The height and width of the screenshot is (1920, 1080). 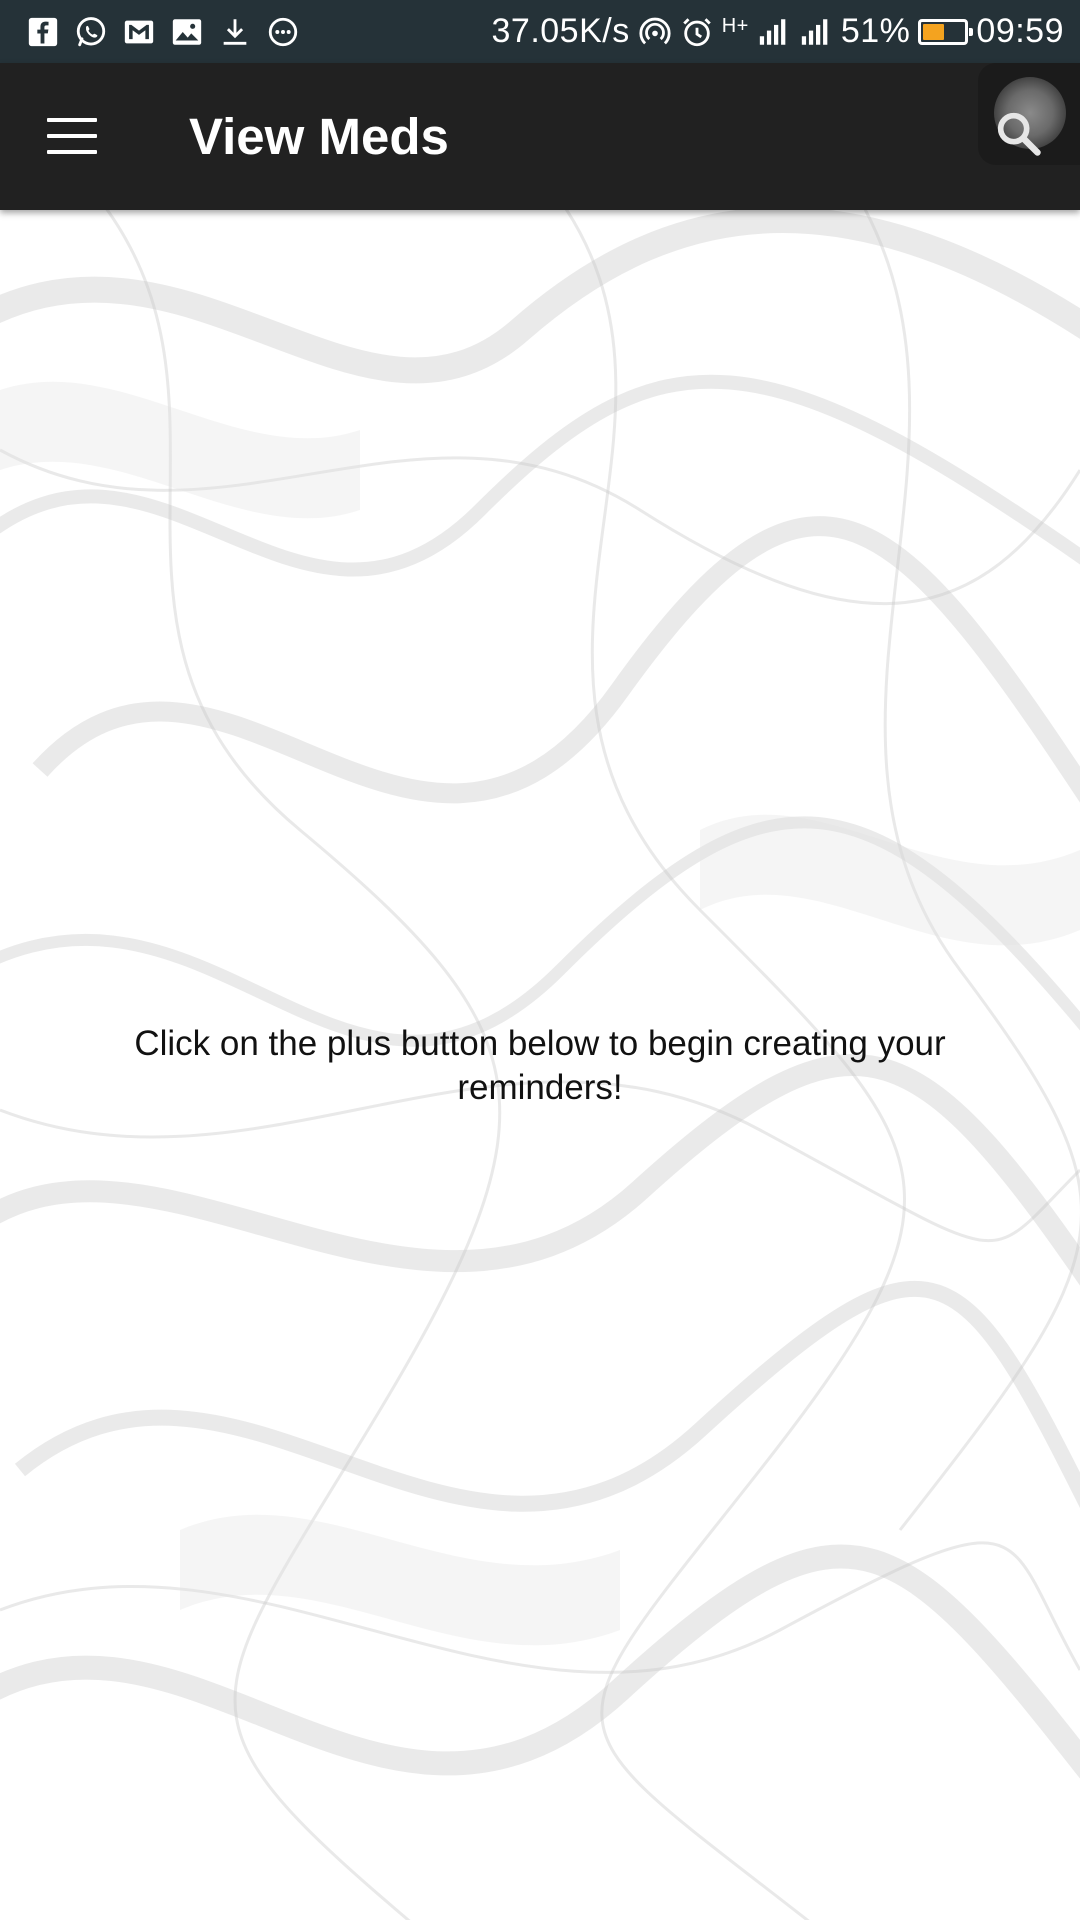 I want to click on status-bar: 37.05K/s H+ 51% 09:59, so click(x=540, y=31).